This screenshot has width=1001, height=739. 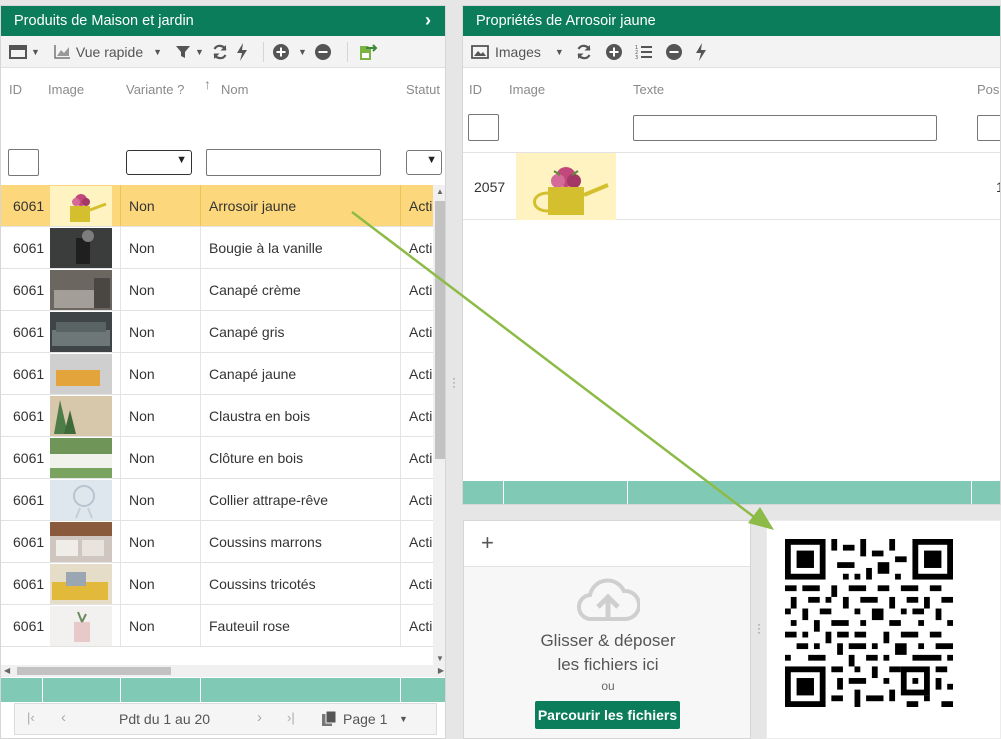 What do you see at coordinates (441, 670) in the screenshot?
I see `scroll-right-icon: ▶` at bounding box center [441, 670].